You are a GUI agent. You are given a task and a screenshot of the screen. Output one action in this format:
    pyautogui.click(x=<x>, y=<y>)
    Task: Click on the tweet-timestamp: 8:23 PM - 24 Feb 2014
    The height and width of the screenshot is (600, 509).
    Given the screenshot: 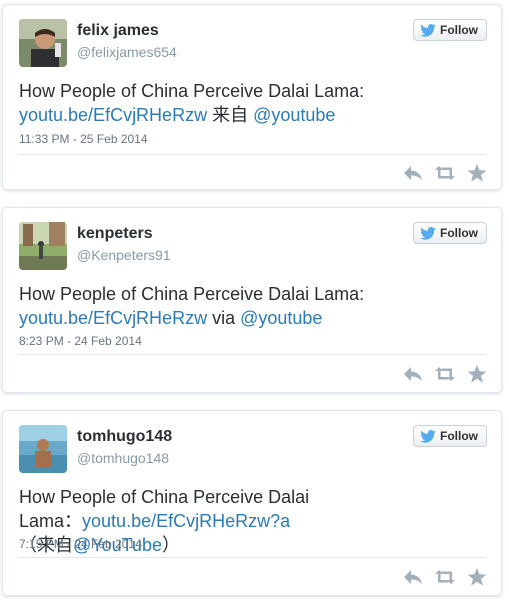 What is the action you would take?
    pyautogui.click(x=80, y=341)
    